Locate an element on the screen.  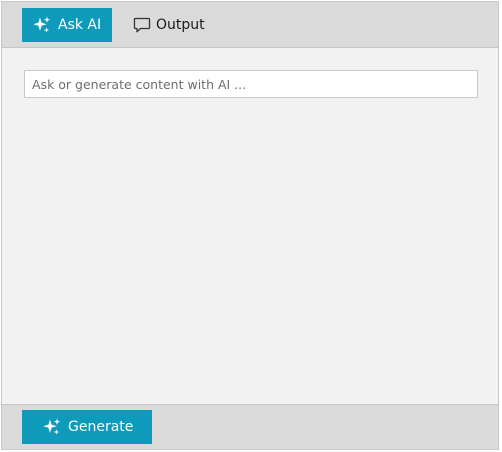
tab-output-label: Output is located at coordinates (180, 25).